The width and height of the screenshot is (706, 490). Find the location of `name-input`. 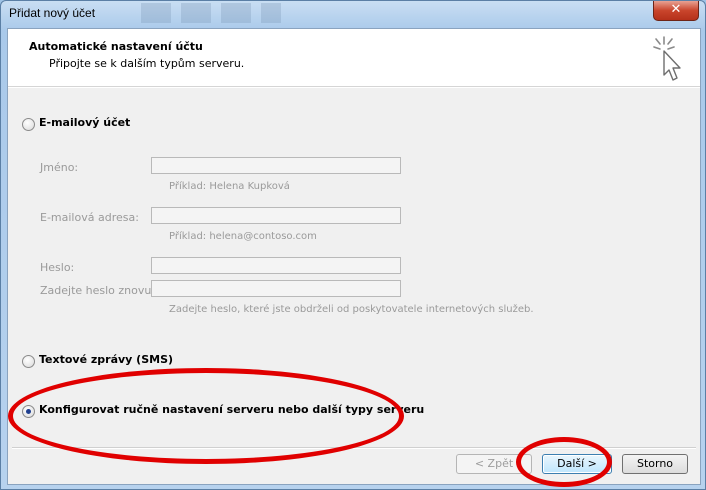

name-input is located at coordinates (276, 165).